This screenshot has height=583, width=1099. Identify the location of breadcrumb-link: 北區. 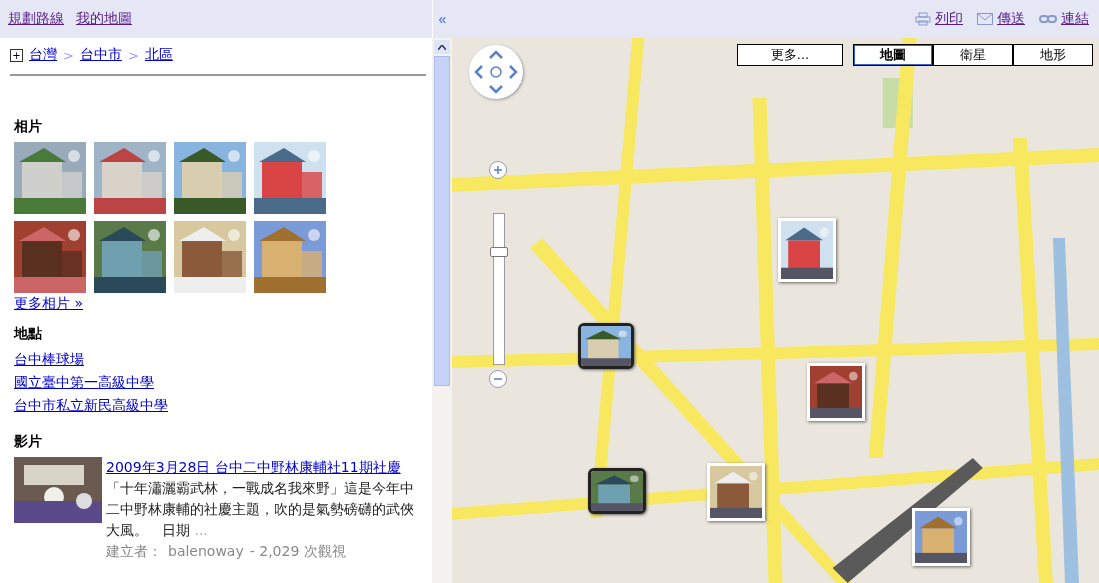
(158, 55).